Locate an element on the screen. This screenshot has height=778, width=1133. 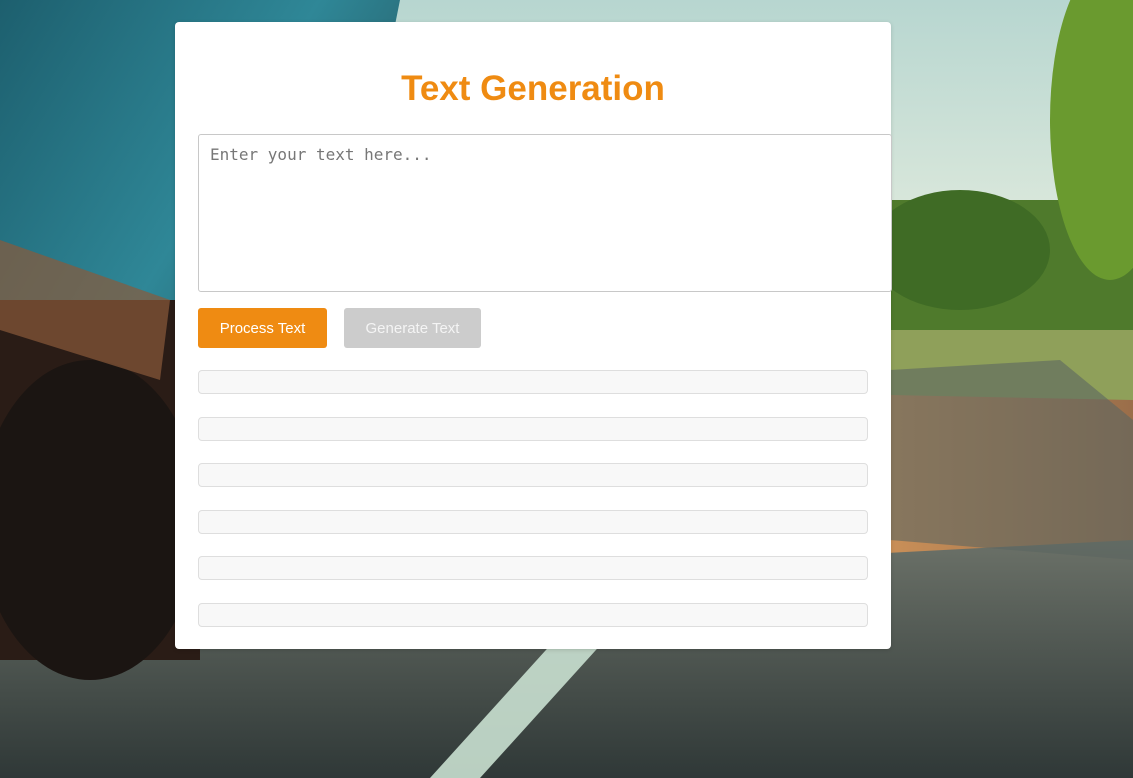
text-input is located at coordinates (545, 213).